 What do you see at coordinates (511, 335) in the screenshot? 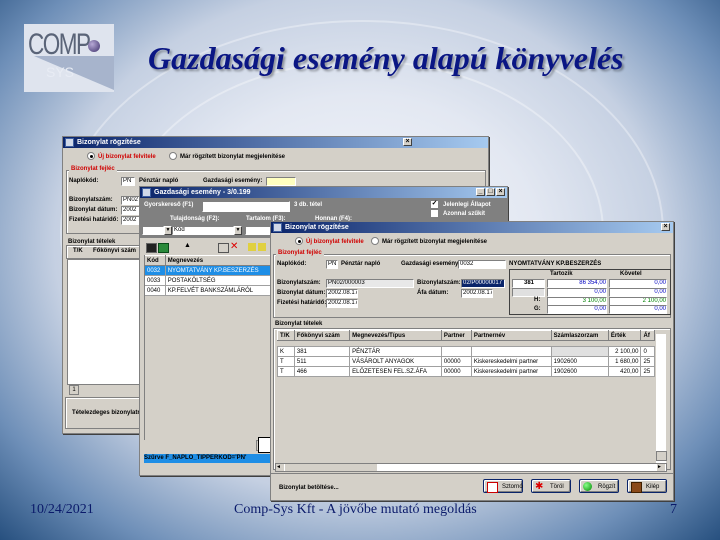
I see `column-partnernev: Partnernév` at bounding box center [511, 335].